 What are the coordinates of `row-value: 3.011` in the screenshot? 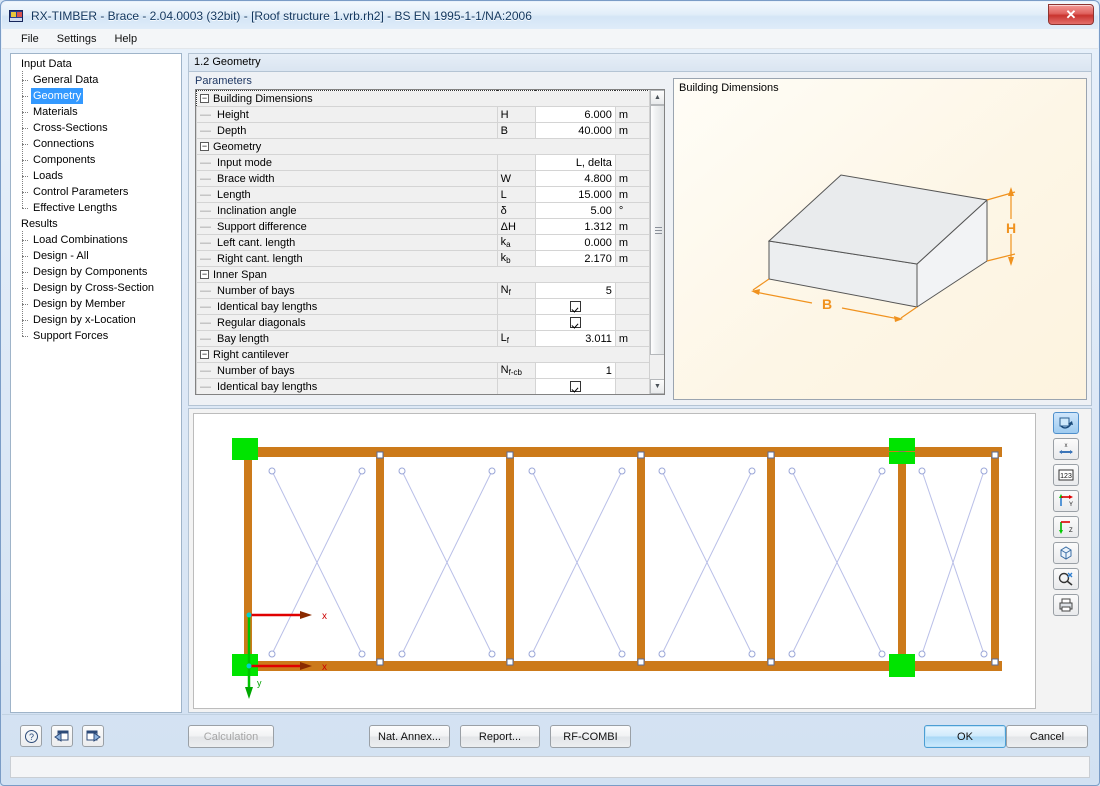 It's located at (575, 338).